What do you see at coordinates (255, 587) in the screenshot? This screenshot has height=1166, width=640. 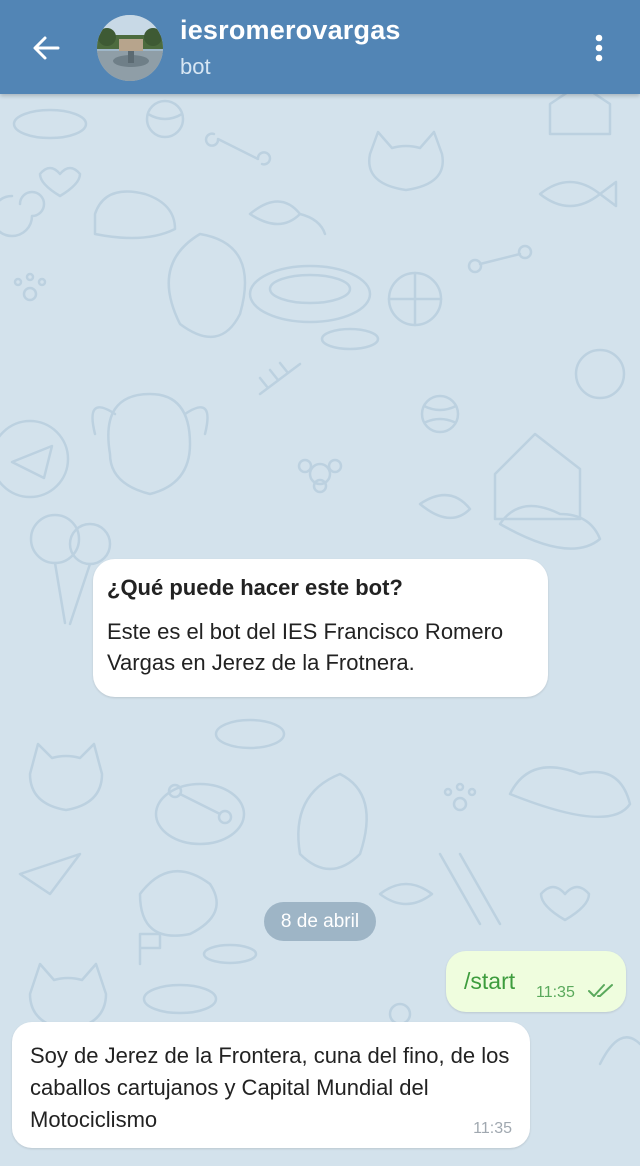 I see `bot-info-title: ¿Qué puede hacer este bot?` at bounding box center [255, 587].